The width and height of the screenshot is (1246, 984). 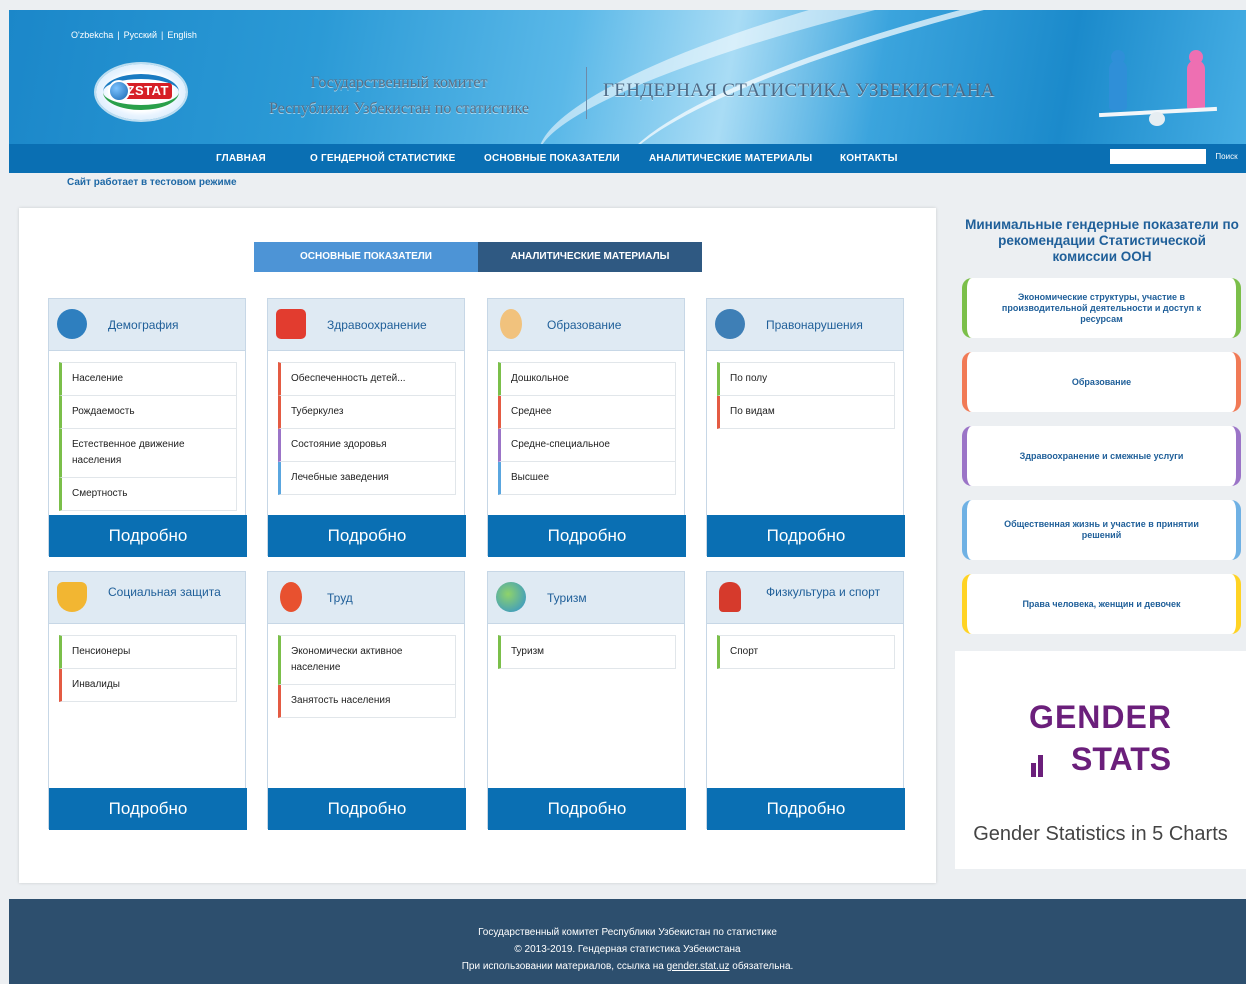 I want to click on nav-analytical-materials: АНАЛИТИЧЕСКИЕ МАТЕРИАЛЫ, so click(x=730, y=158).